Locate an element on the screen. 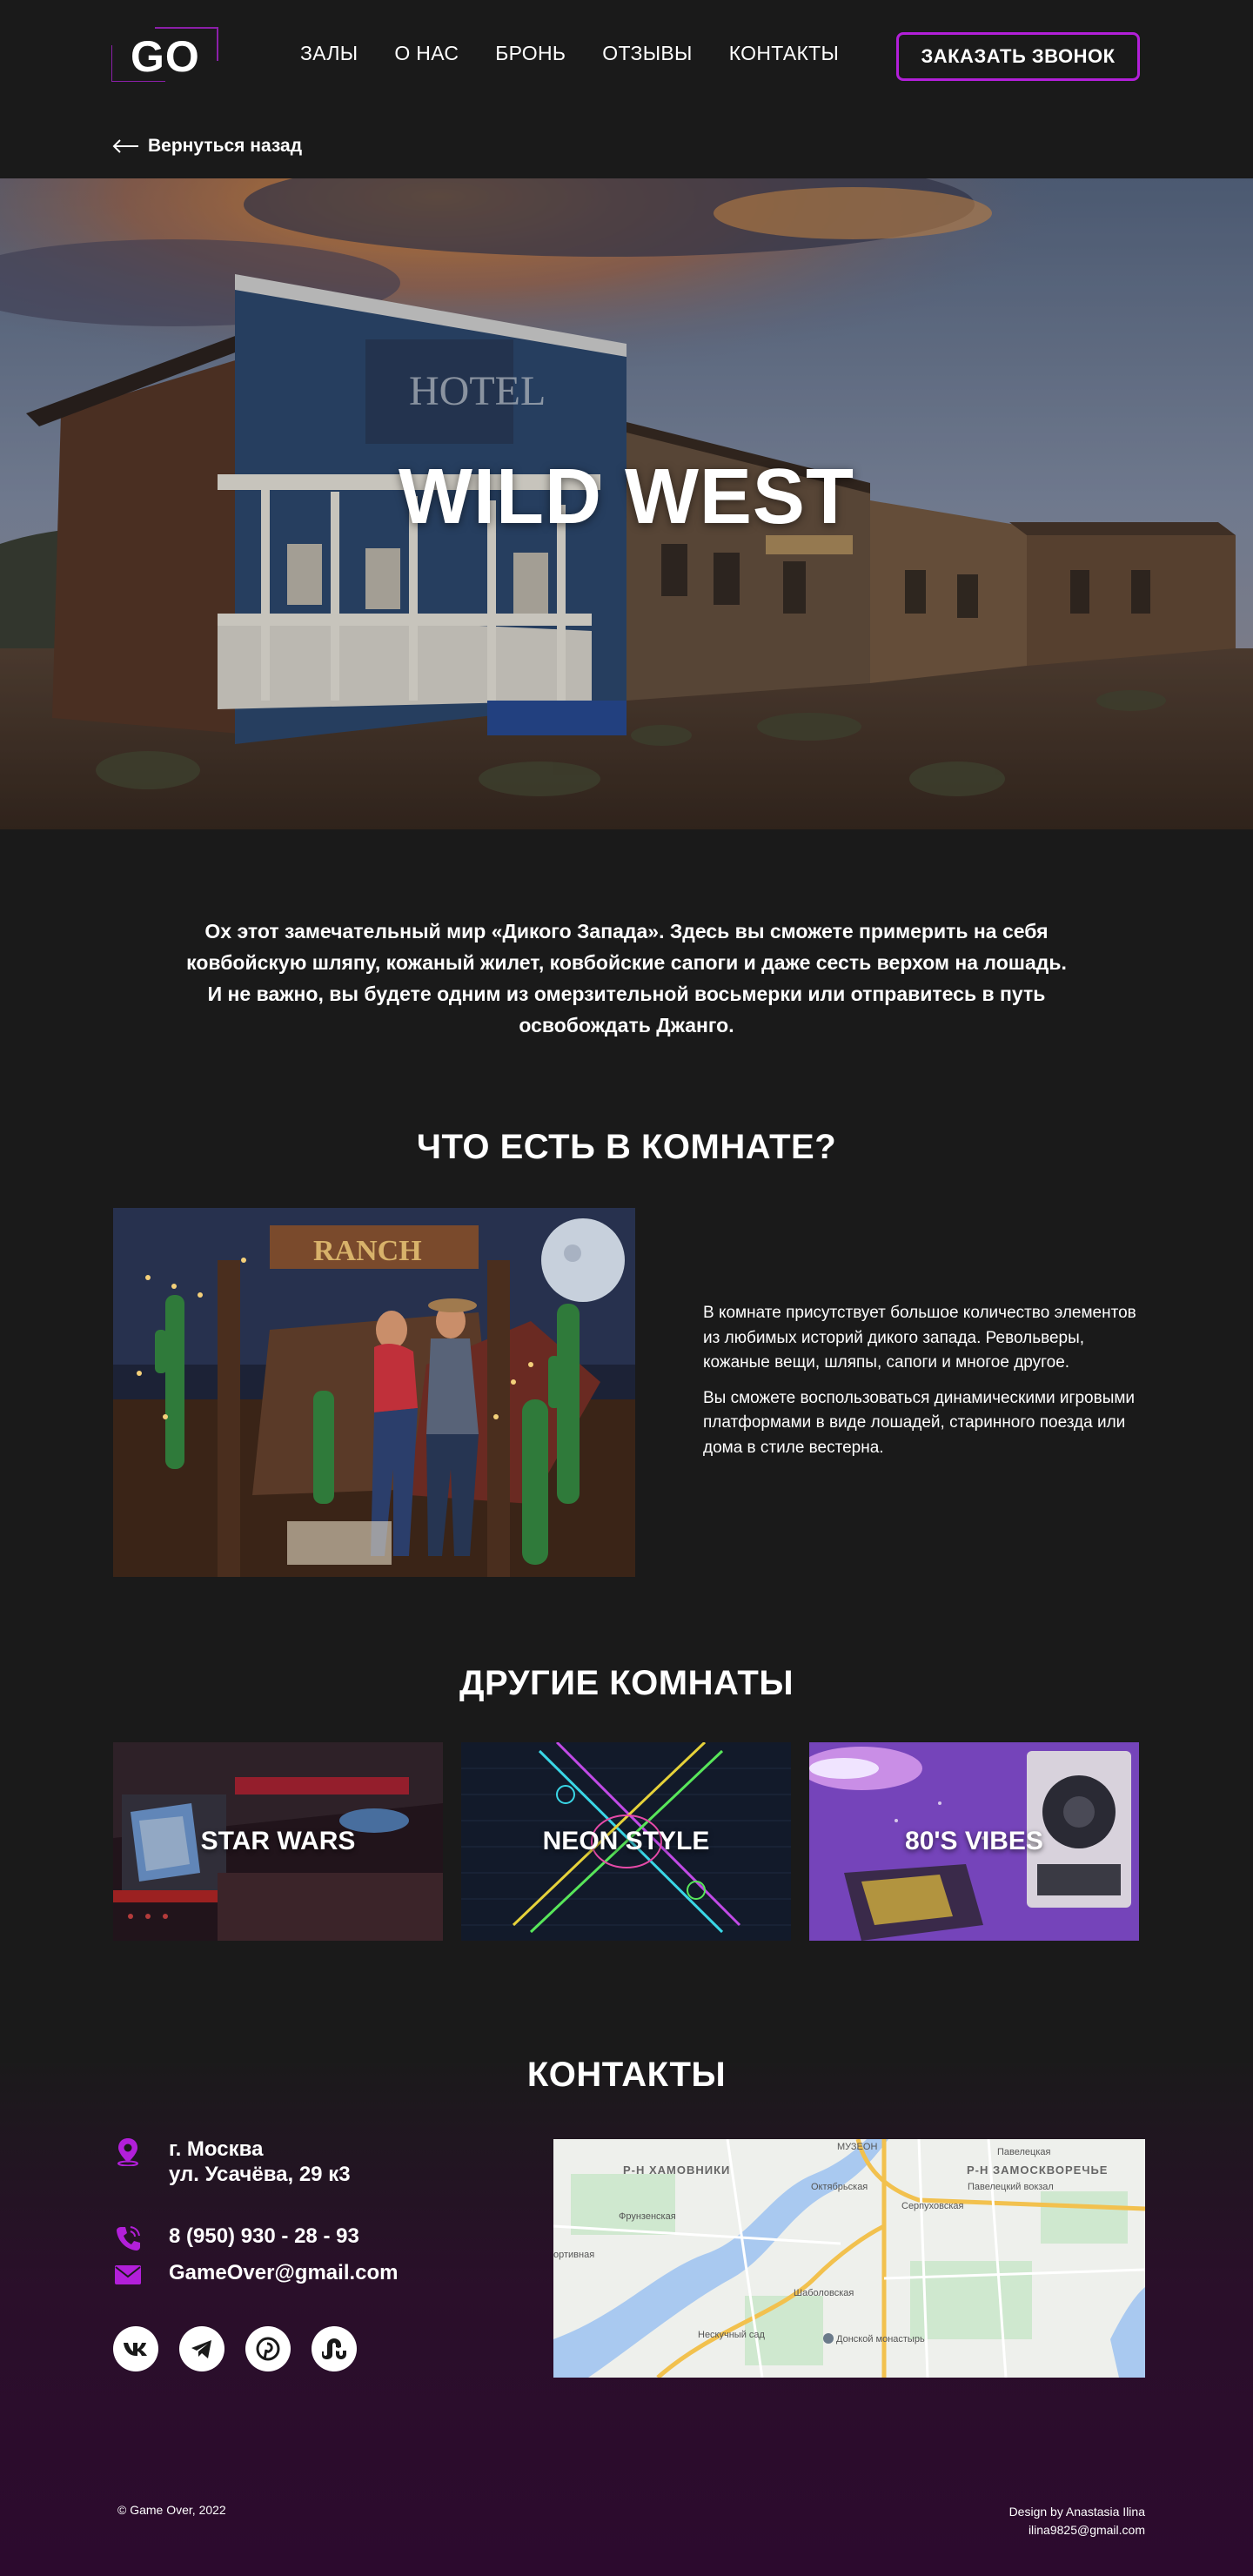 The height and width of the screenshot is (2576, 1253). map-label-sportivnaya: ортивная is located at coordinates (573, 2255).